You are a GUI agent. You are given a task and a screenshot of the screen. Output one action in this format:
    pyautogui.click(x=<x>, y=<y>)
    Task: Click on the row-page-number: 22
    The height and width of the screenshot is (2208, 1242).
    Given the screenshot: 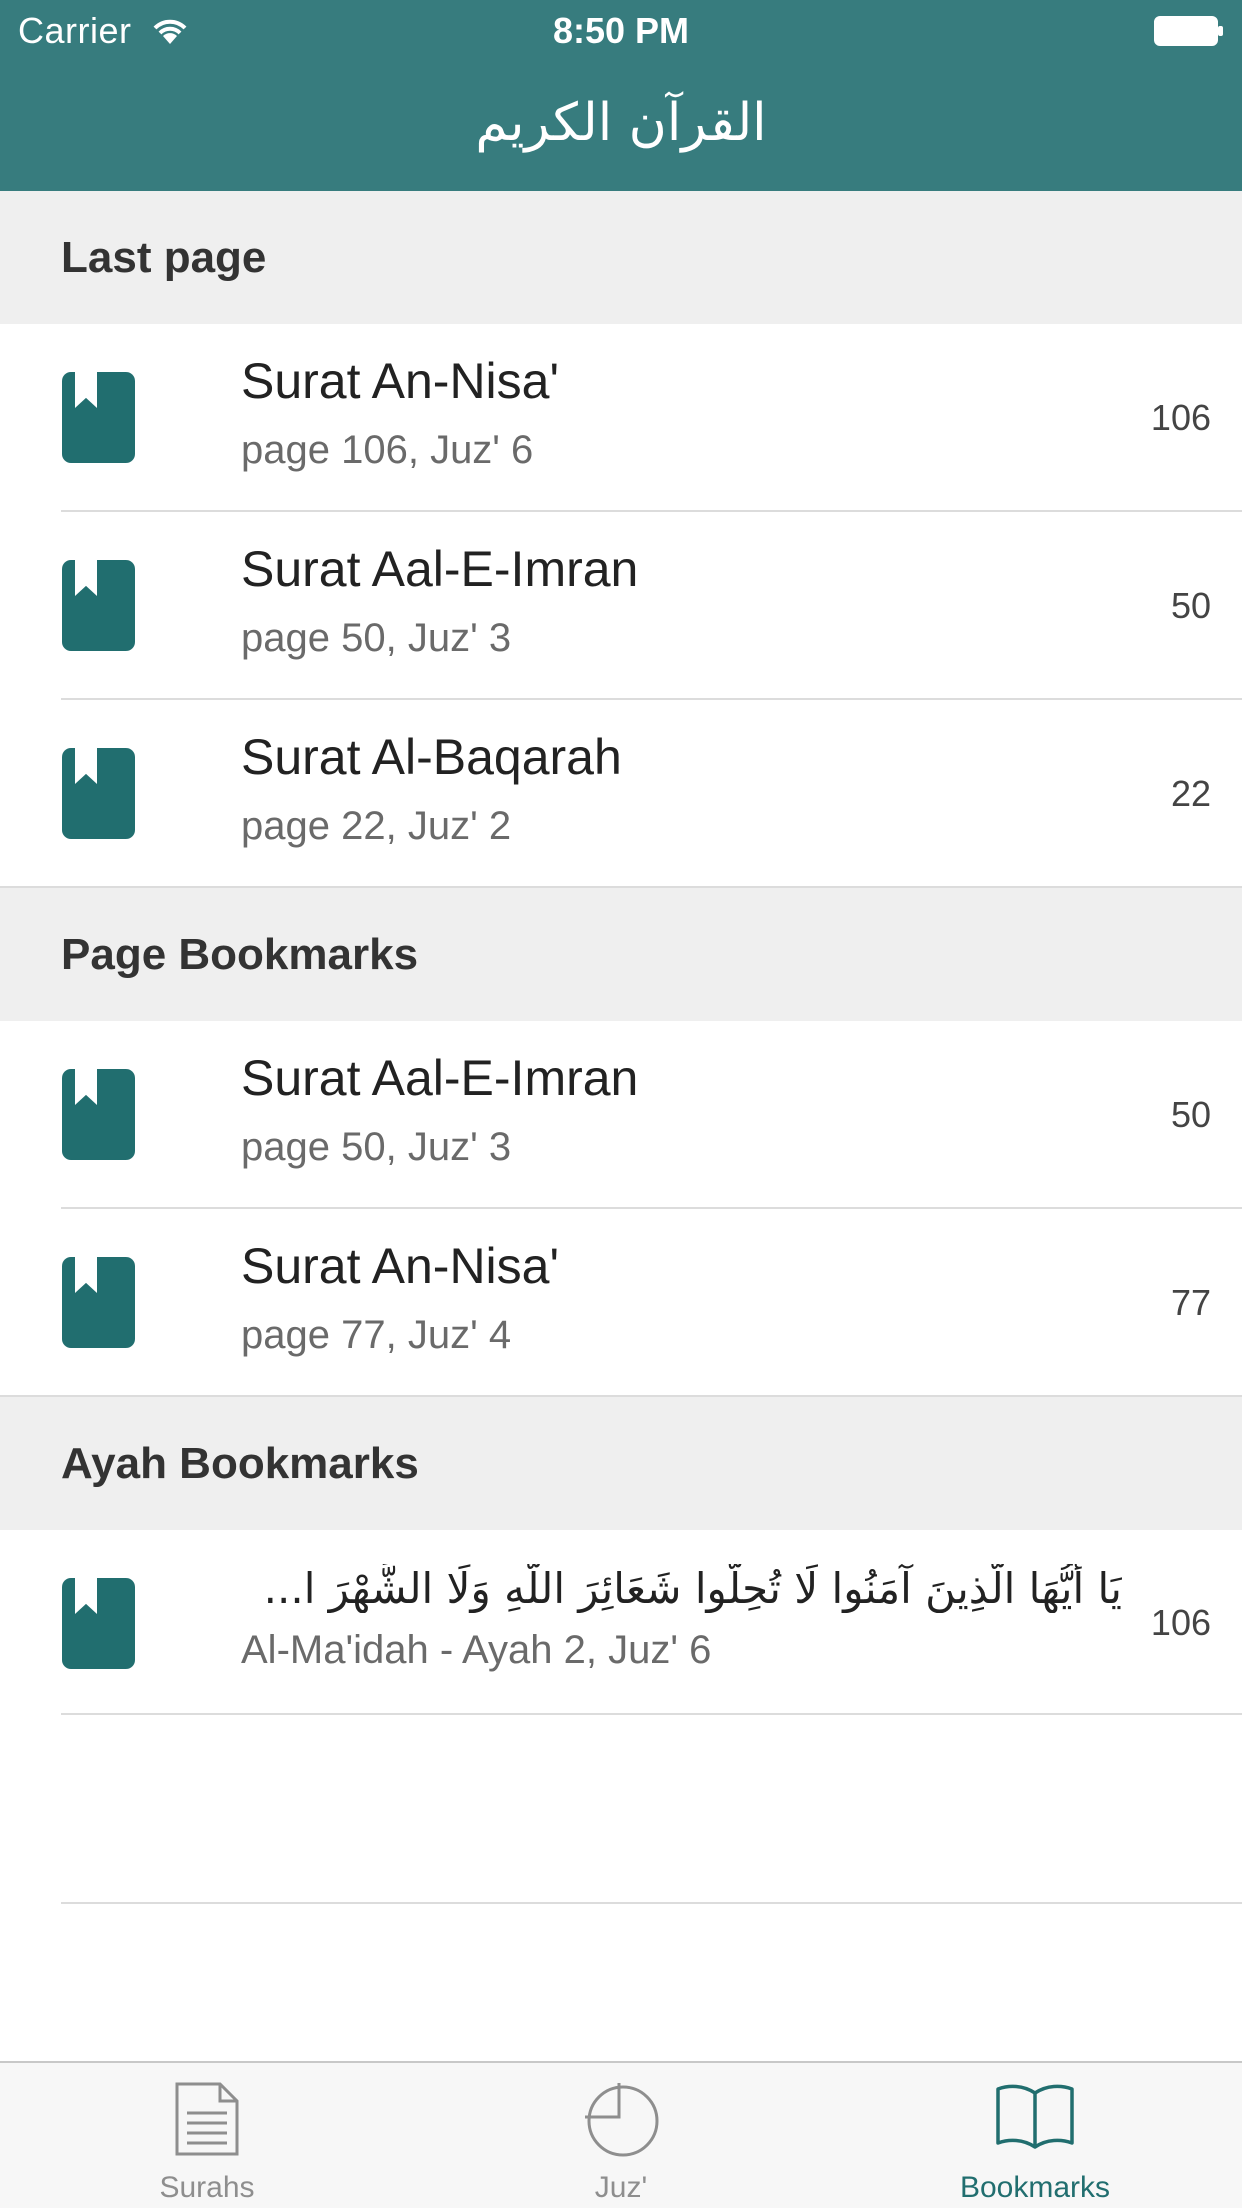 What is the action you would take?
    pyautogui.click(x=1190, y=793)
    